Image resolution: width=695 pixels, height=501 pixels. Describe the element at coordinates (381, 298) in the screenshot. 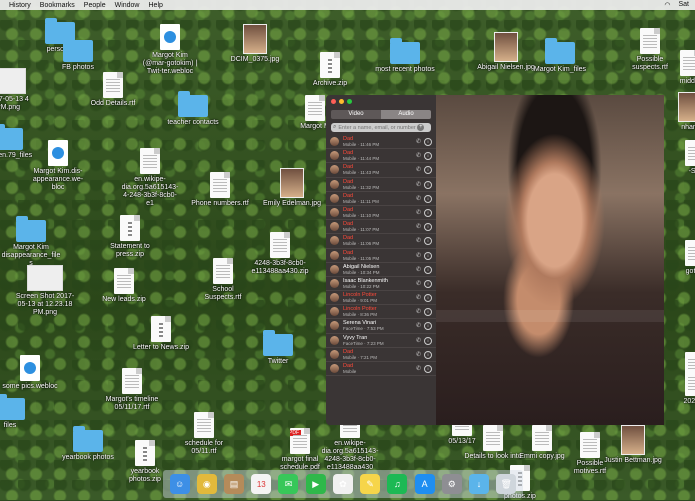

I see `call-row: Lincoln Potter Mobile · 9:01 PM ✆ i` at that location.